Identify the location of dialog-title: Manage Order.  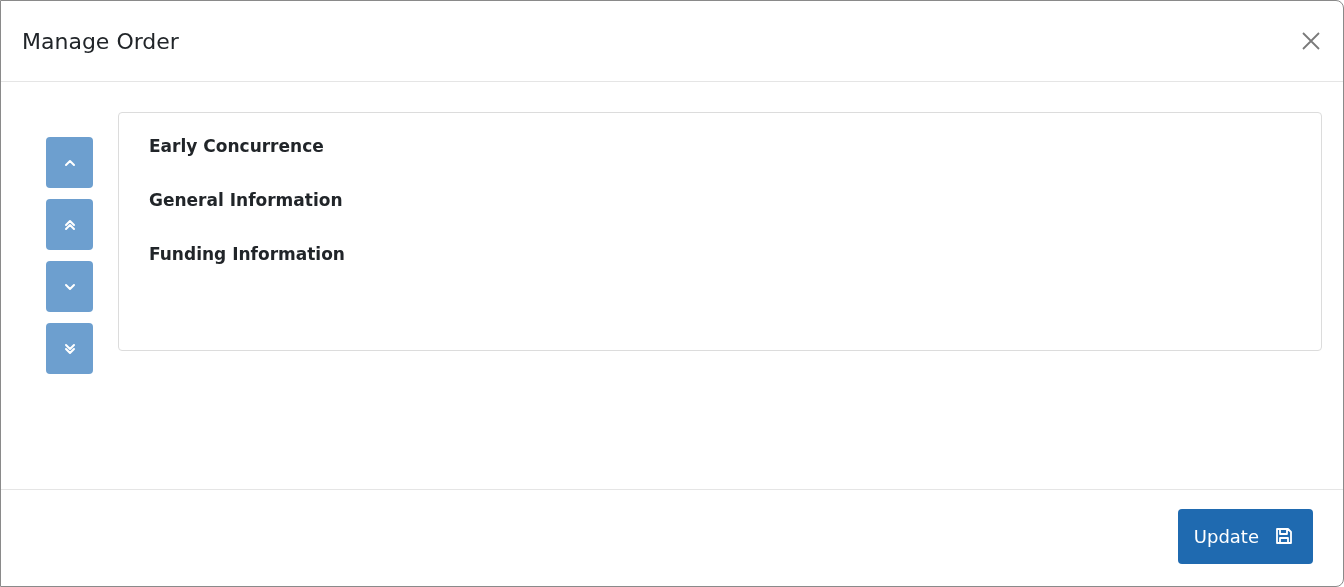
(100, 41).